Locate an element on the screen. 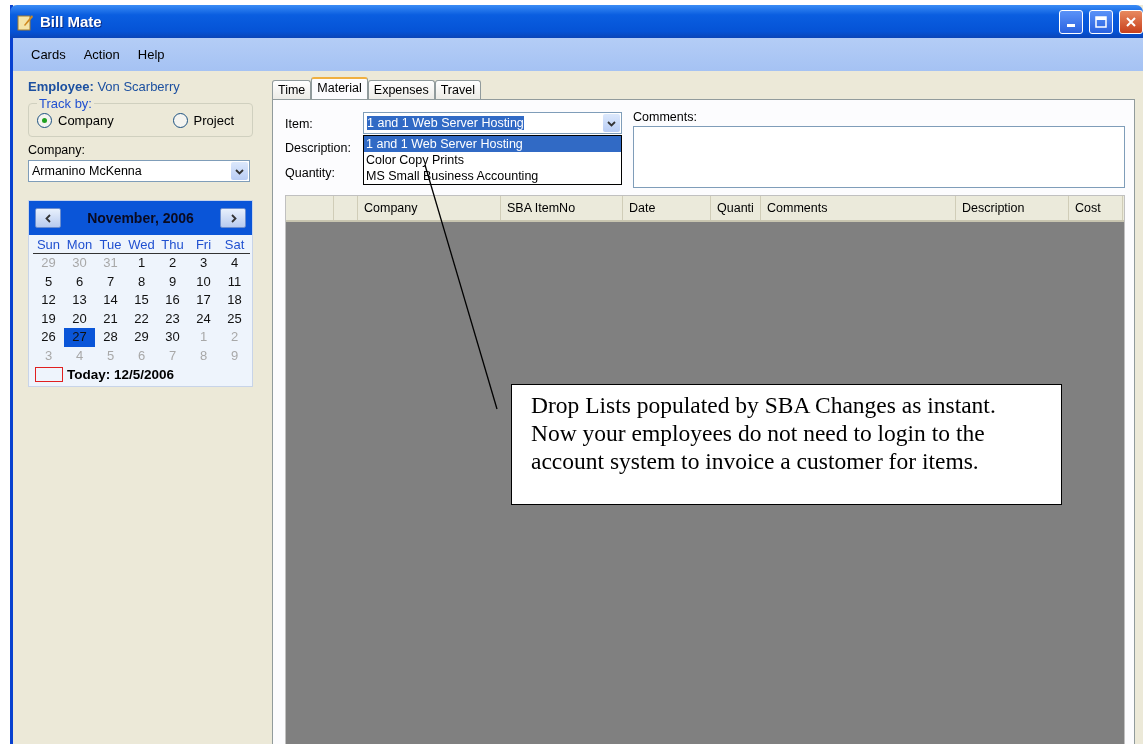 The height and width of the screenshot is (744, 1143). calendar-day: 26 is located at coordinates (48, 337).